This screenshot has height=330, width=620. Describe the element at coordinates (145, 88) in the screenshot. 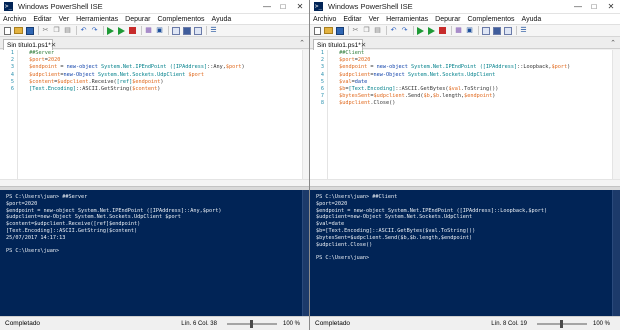

I see `code-token: $content` at that location.